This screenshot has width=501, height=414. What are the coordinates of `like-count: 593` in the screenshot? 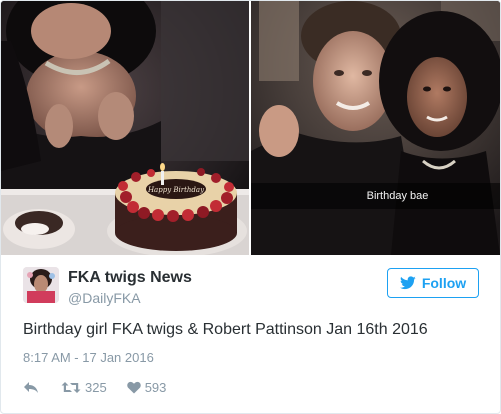 It's located at (155, 387).